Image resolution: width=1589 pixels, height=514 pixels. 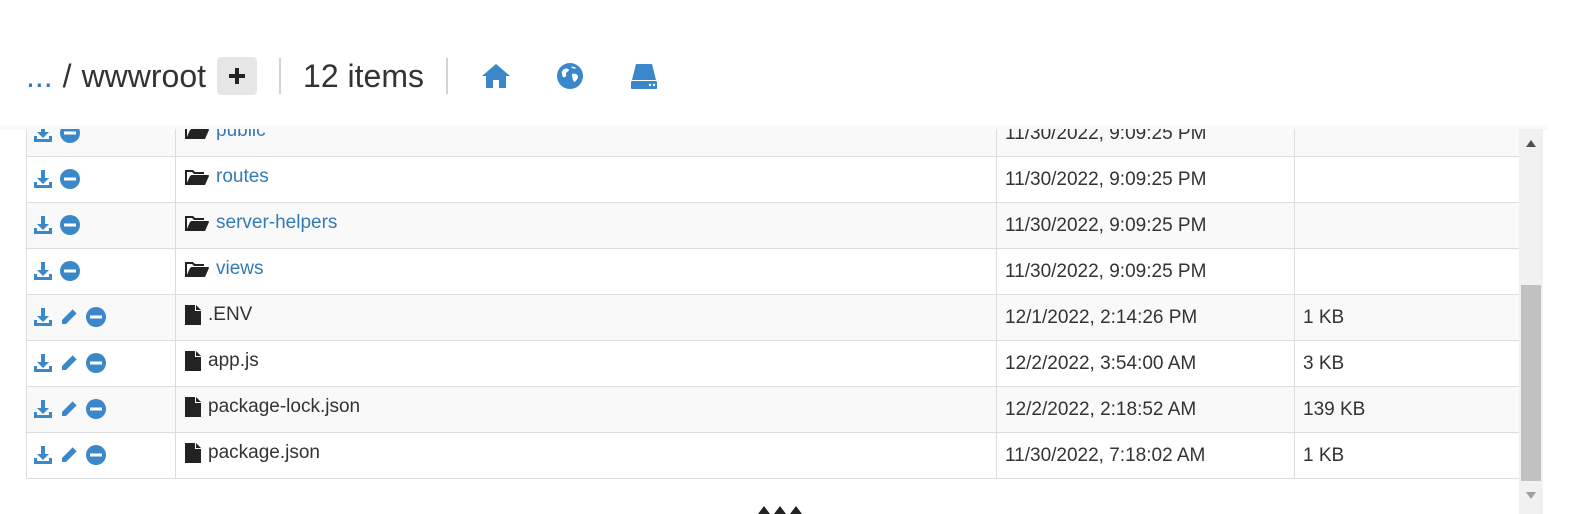 I want to click on name-cell: public, so click(x=586, y=143).